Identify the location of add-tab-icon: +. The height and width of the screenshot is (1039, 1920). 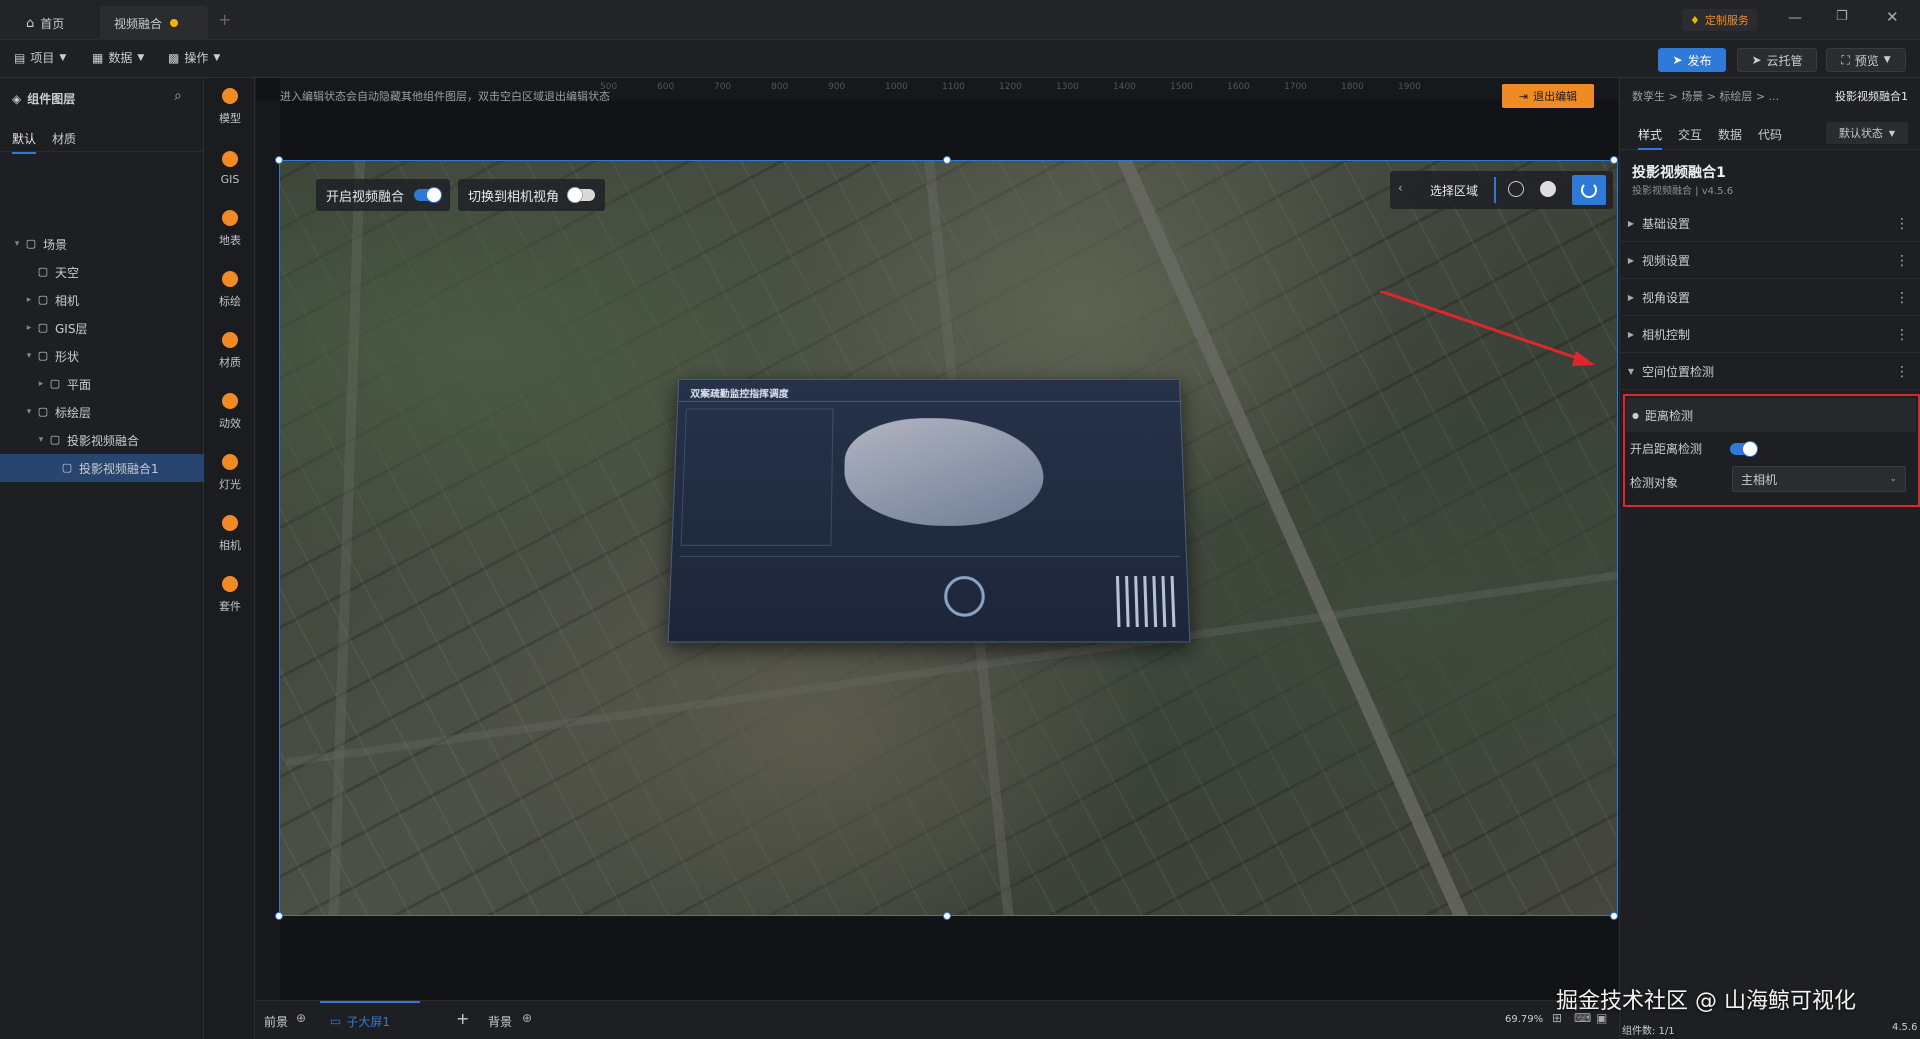
(224, 19).